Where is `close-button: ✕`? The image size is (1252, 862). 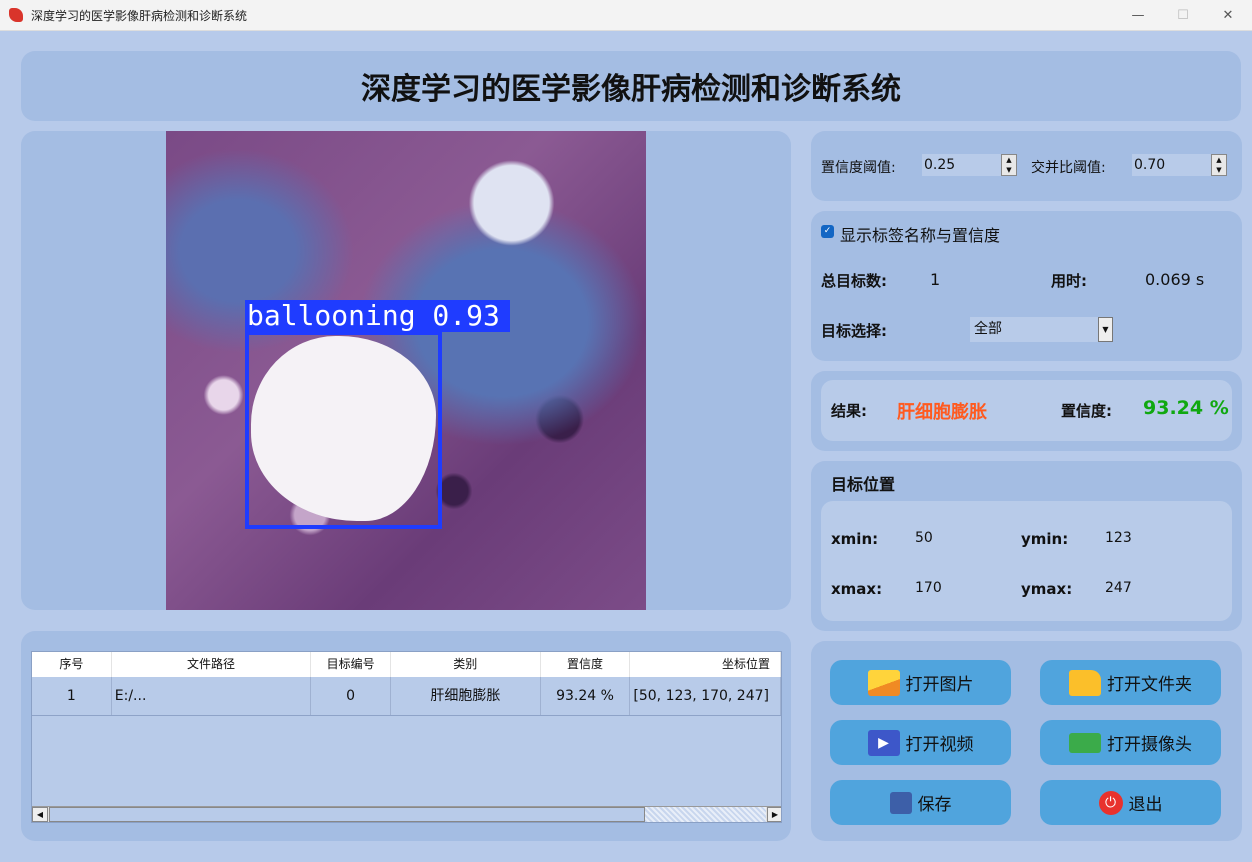 close-button: ✕ is located at coordinates (1228, 15).